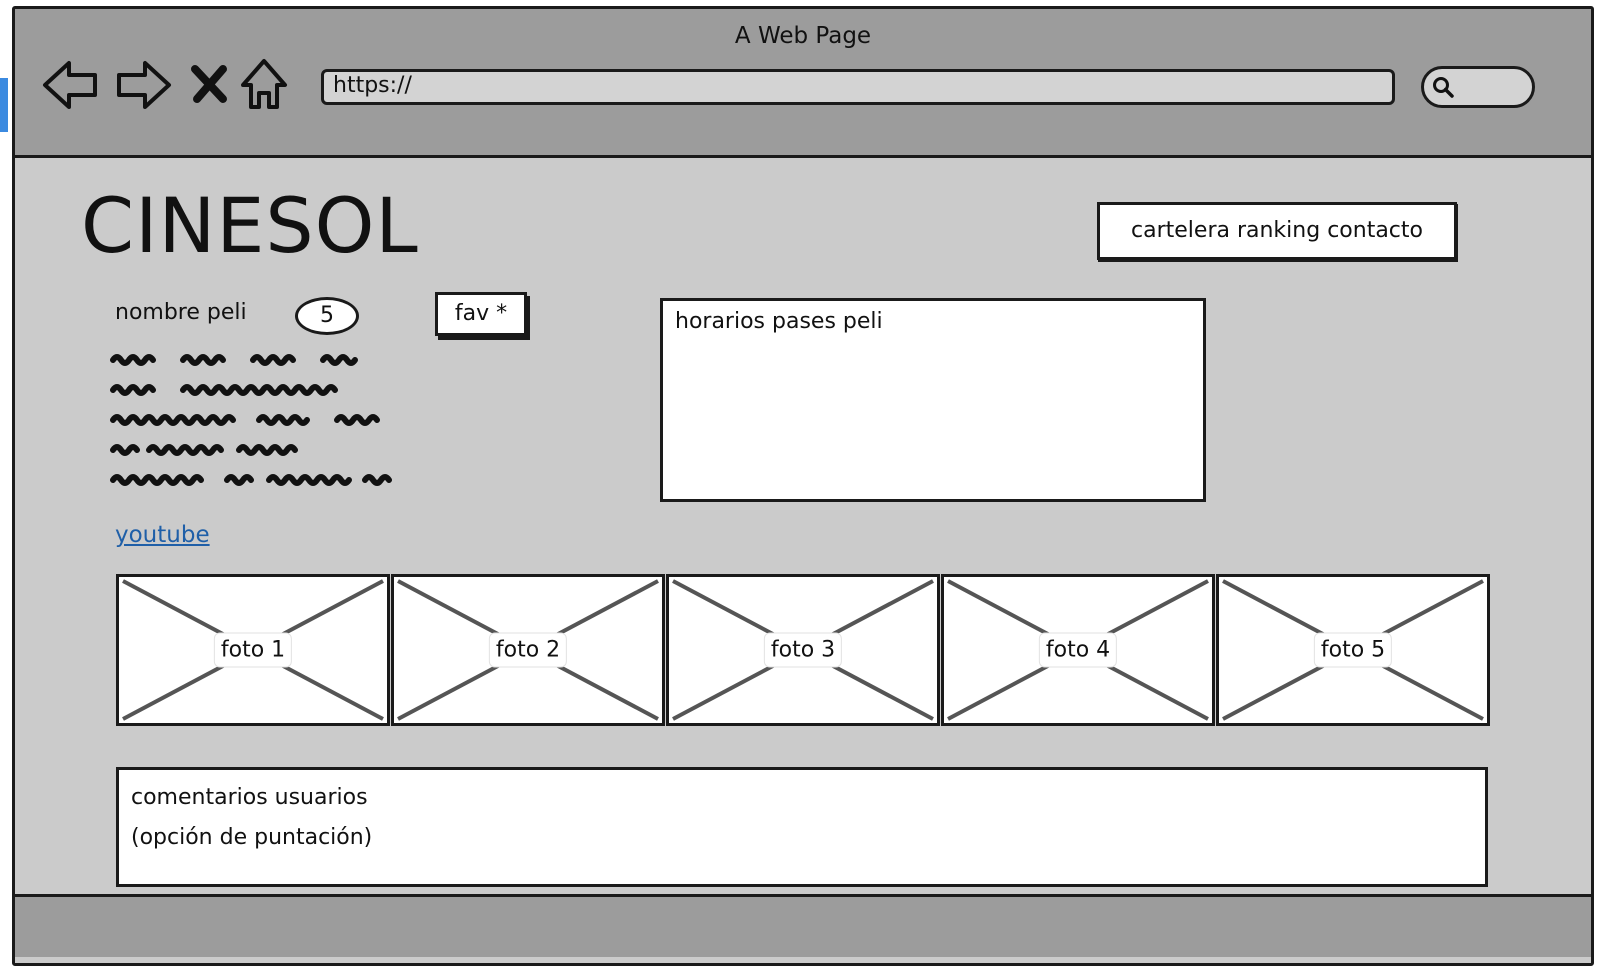  Describe the element at coordinates (481, 314) in the screenshot. I see `fav-button: fav *` at that location.